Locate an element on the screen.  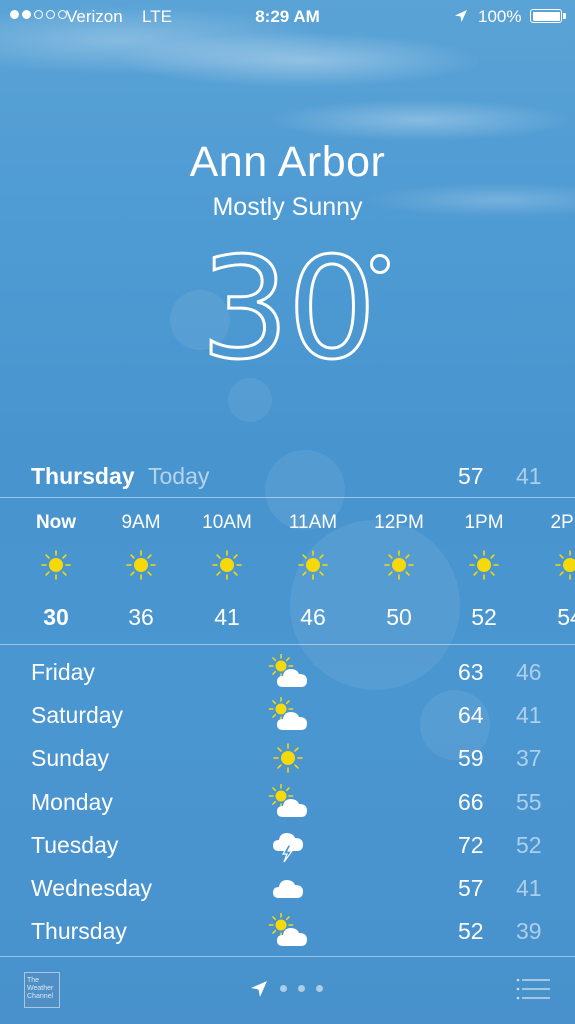
day-name: Saturday is located at coordinates (77, 715).